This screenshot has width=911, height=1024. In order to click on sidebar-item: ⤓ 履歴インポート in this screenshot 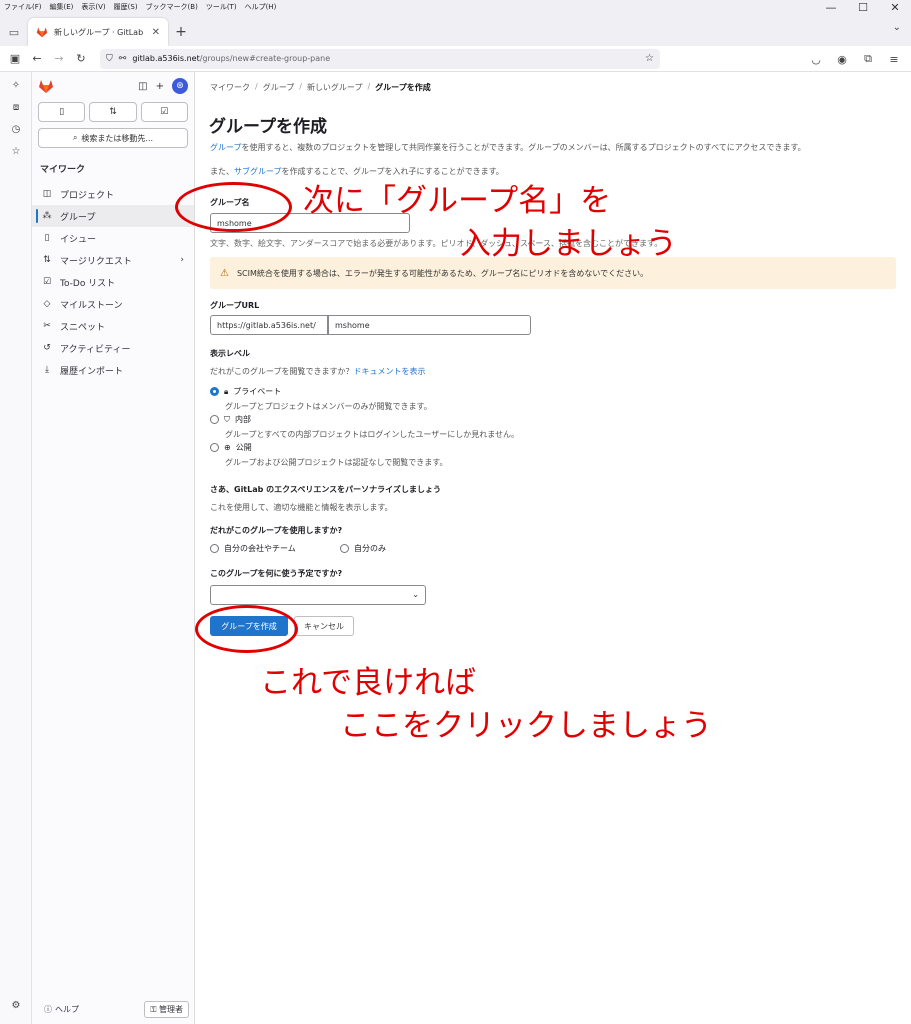, I will do `click(113, 370)`.